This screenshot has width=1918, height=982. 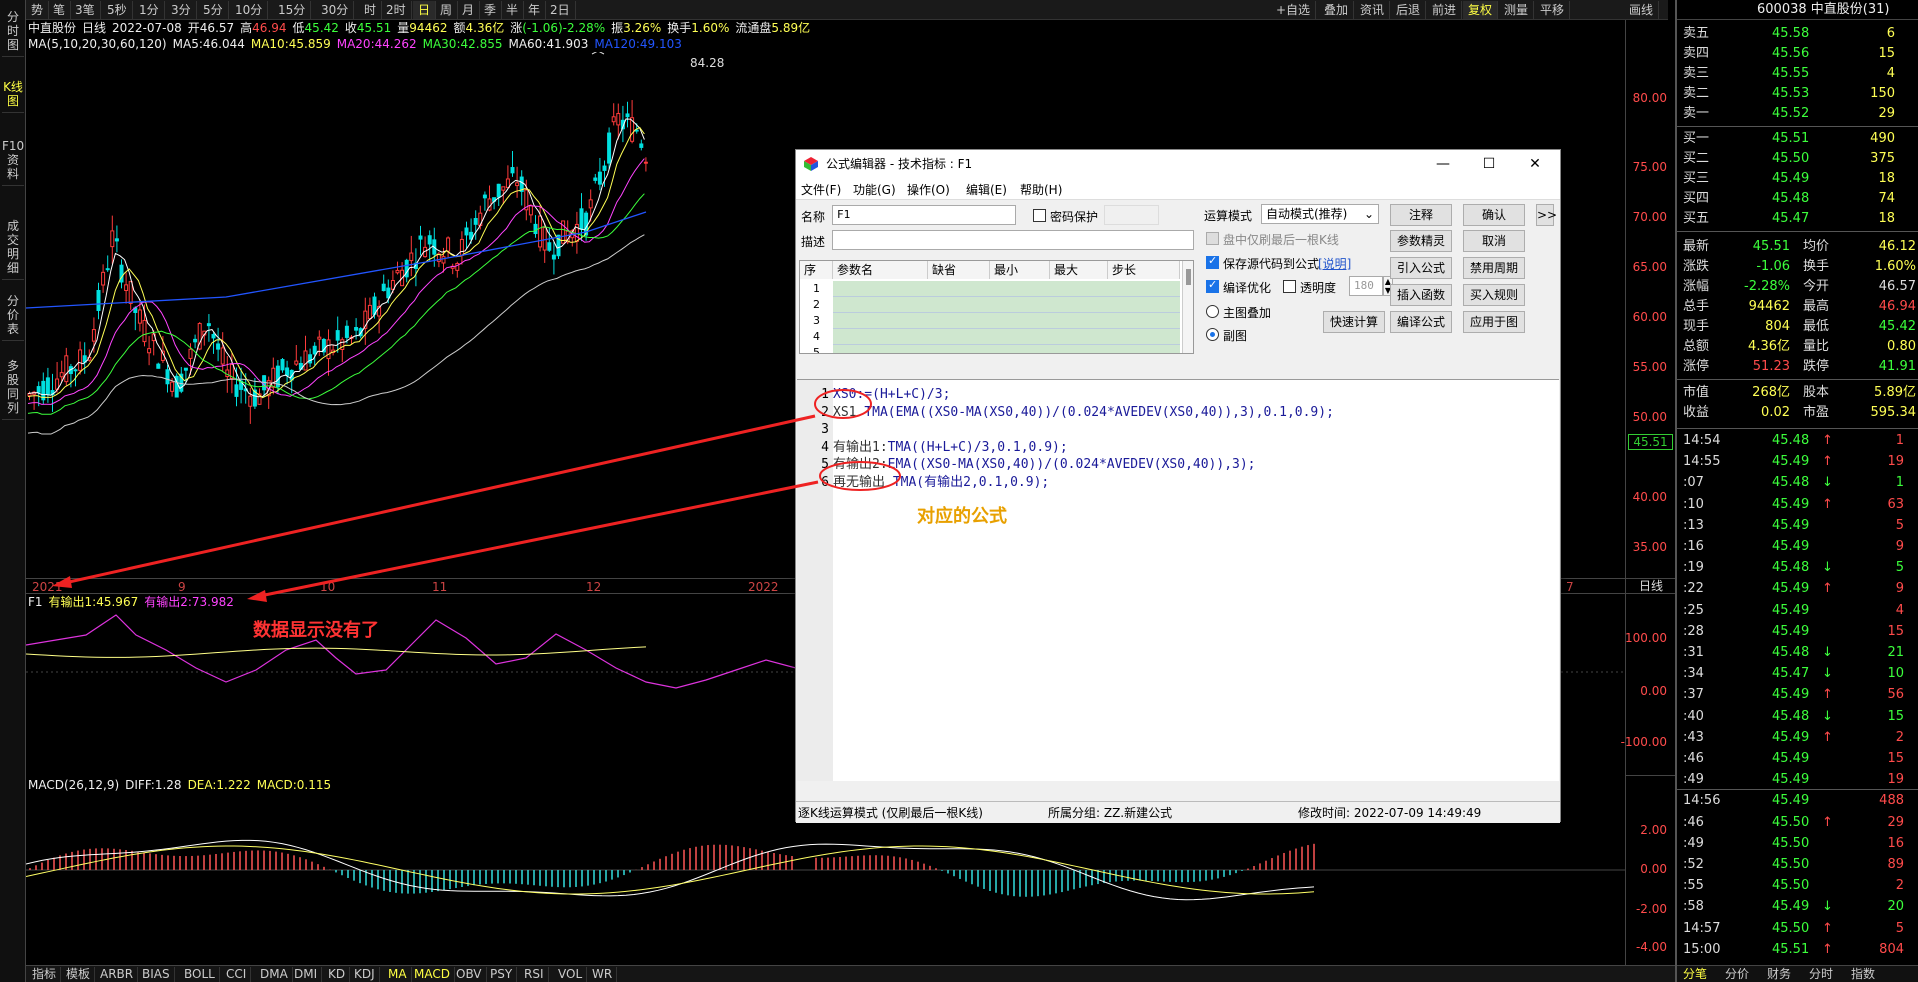 What do you see at coordinates (1373, 10) in the screenshot?
I see `toolbar-button: 资讯` at bounding box center [1373, 10].